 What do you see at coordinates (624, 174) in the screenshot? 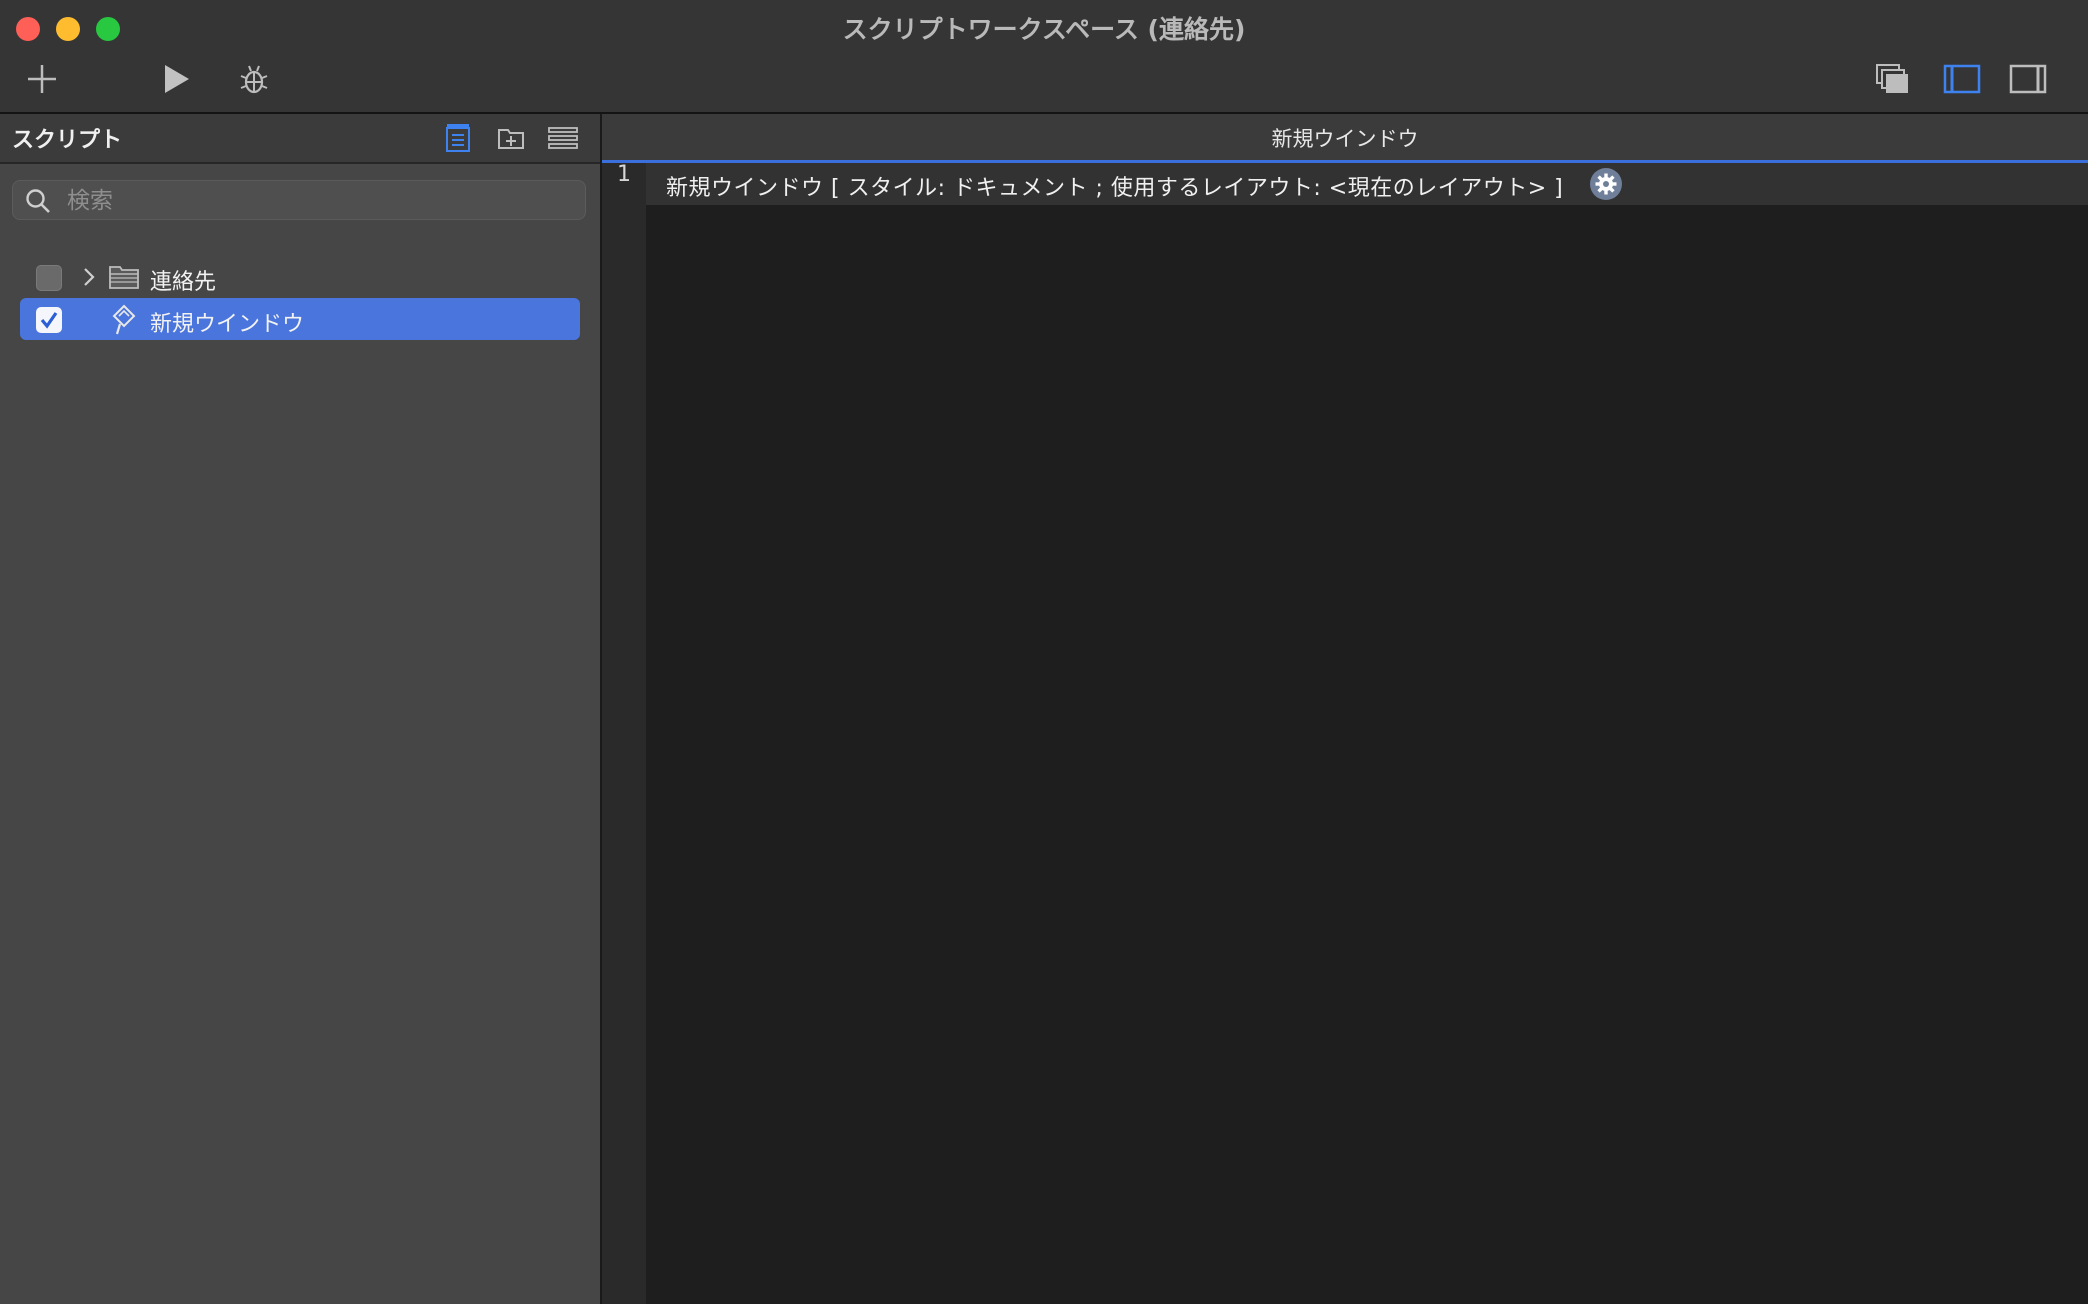
I see `line-number: 1` at bounding box center [624, 174].